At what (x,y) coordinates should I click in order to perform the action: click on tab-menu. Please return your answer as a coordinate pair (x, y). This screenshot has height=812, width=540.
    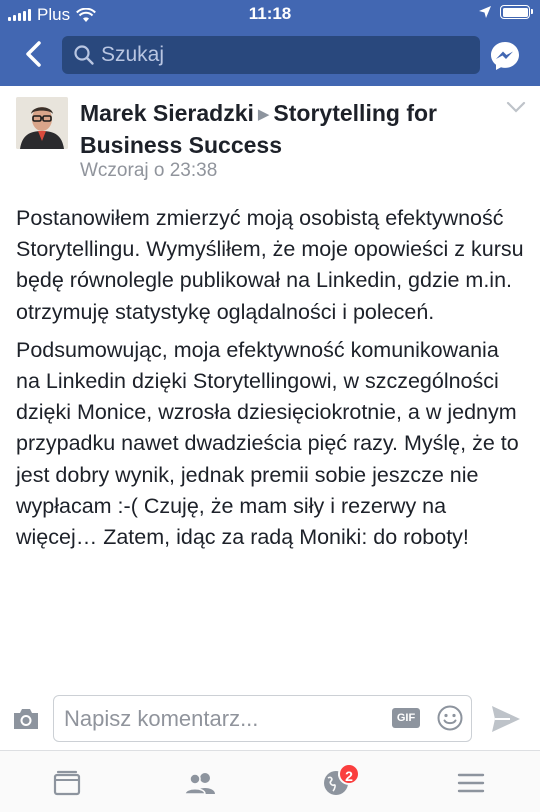
    Looking at the image, I should click on (471, 783).